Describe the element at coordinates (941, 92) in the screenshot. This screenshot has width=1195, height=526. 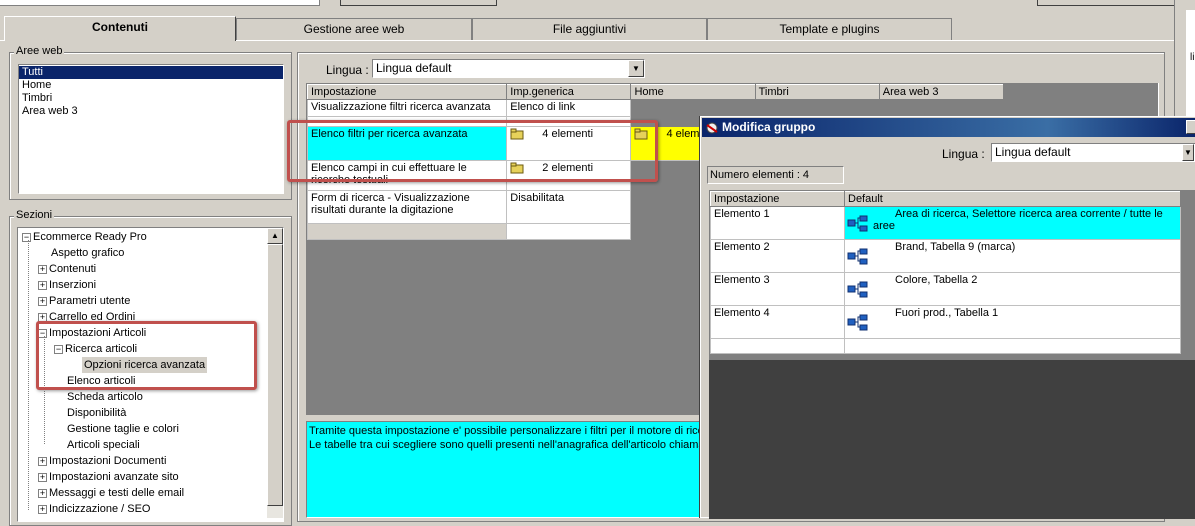
I see `grid-header-area-web-3: Area web 3` at that location.